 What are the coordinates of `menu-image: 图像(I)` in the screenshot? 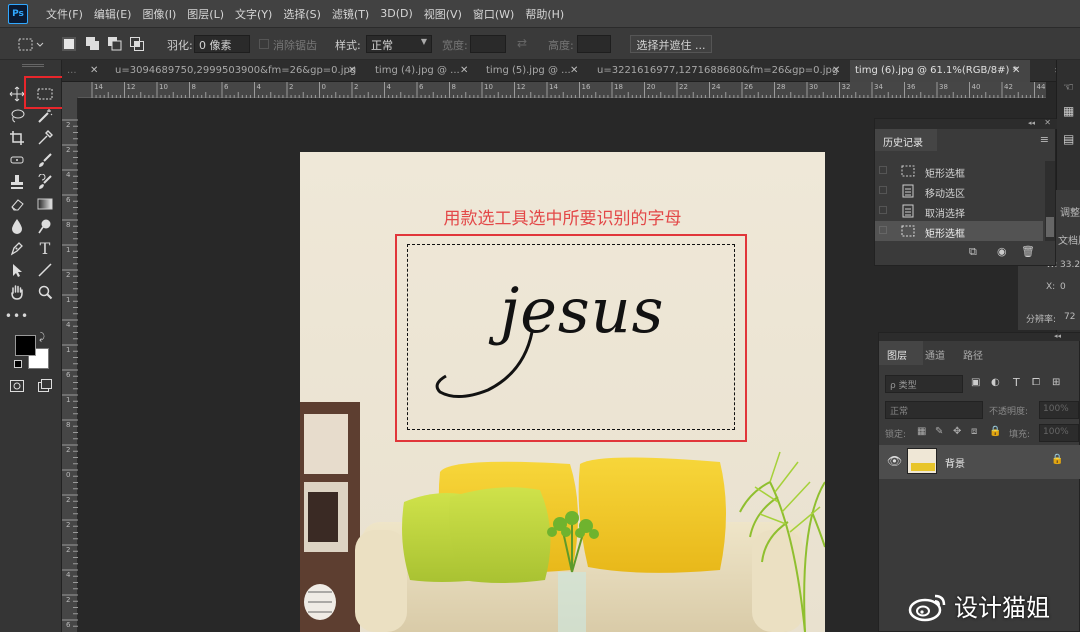 It's located at (159, 14).